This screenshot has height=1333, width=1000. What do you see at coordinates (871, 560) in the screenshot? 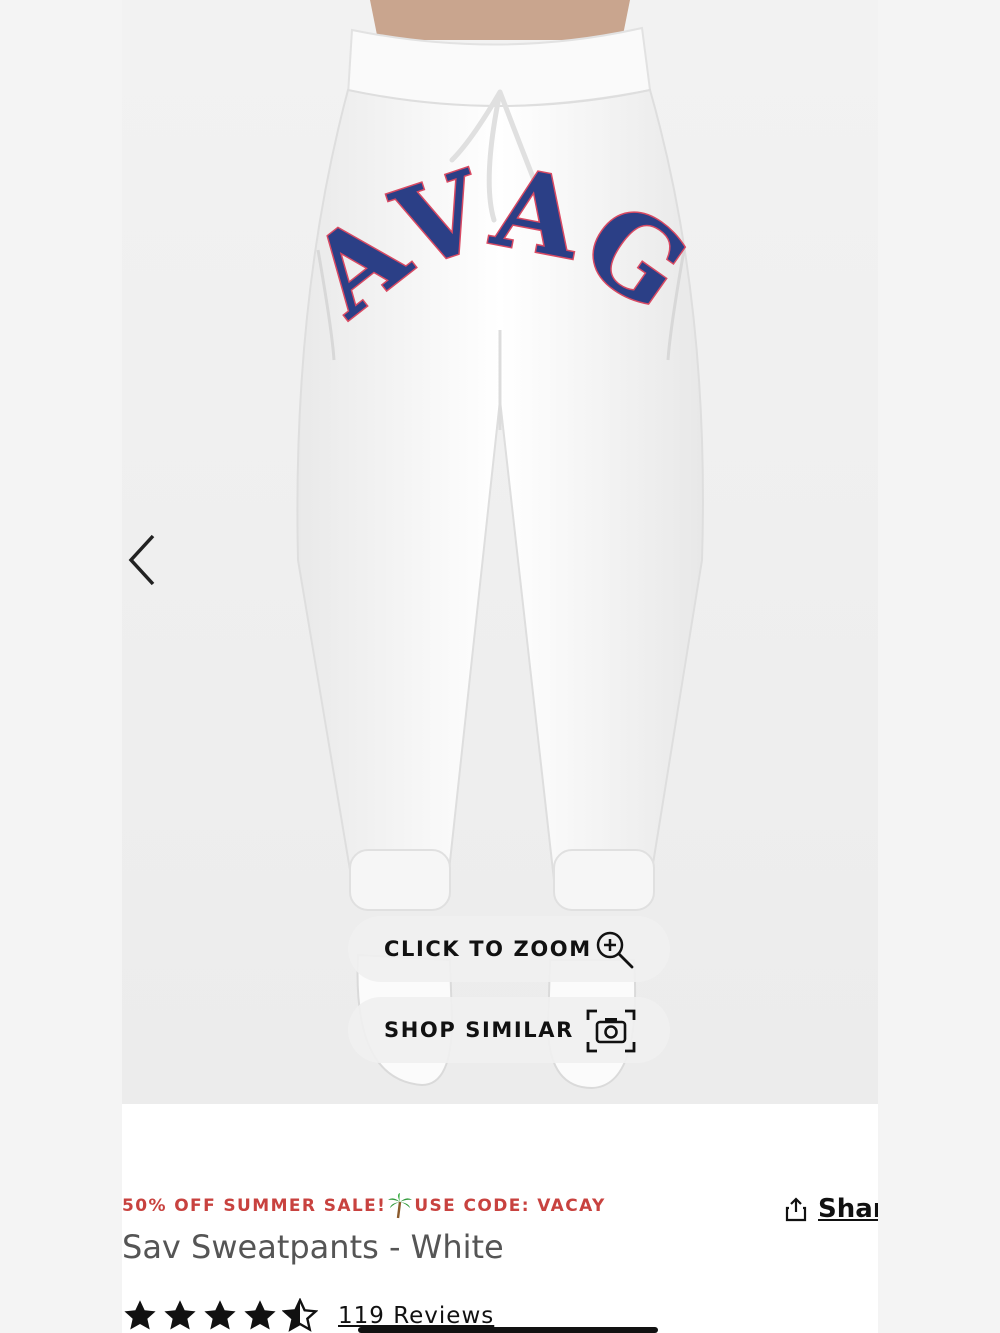
I see `next-image-button` at bounding box center [871, 560].